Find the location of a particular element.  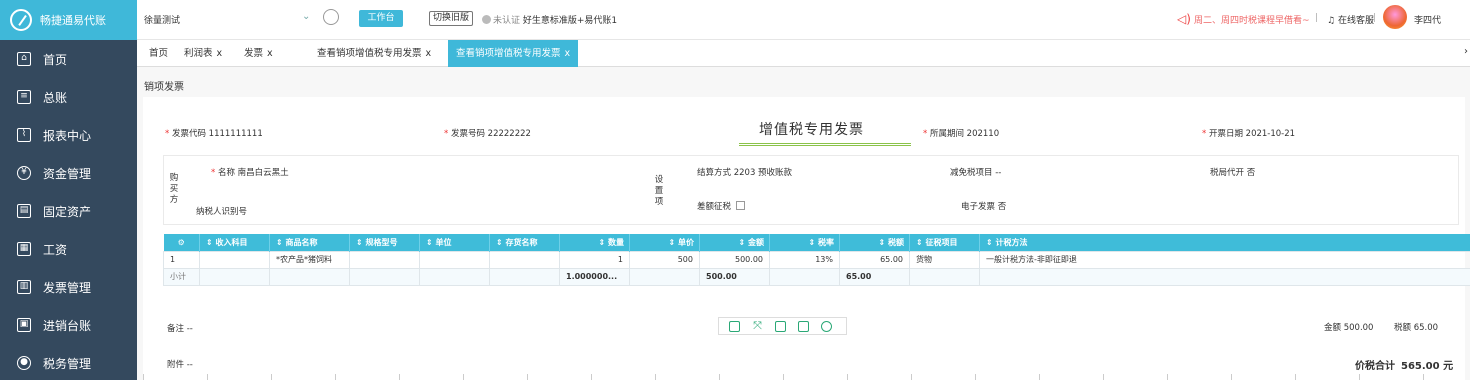

customer-service-label: 在线客服 is located at coordinates (1355, 21).